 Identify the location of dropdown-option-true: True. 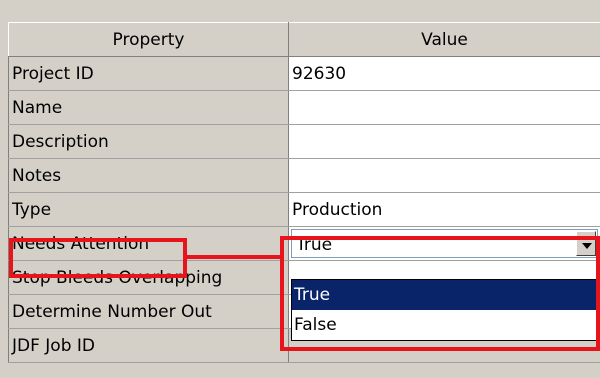
(446, 295).